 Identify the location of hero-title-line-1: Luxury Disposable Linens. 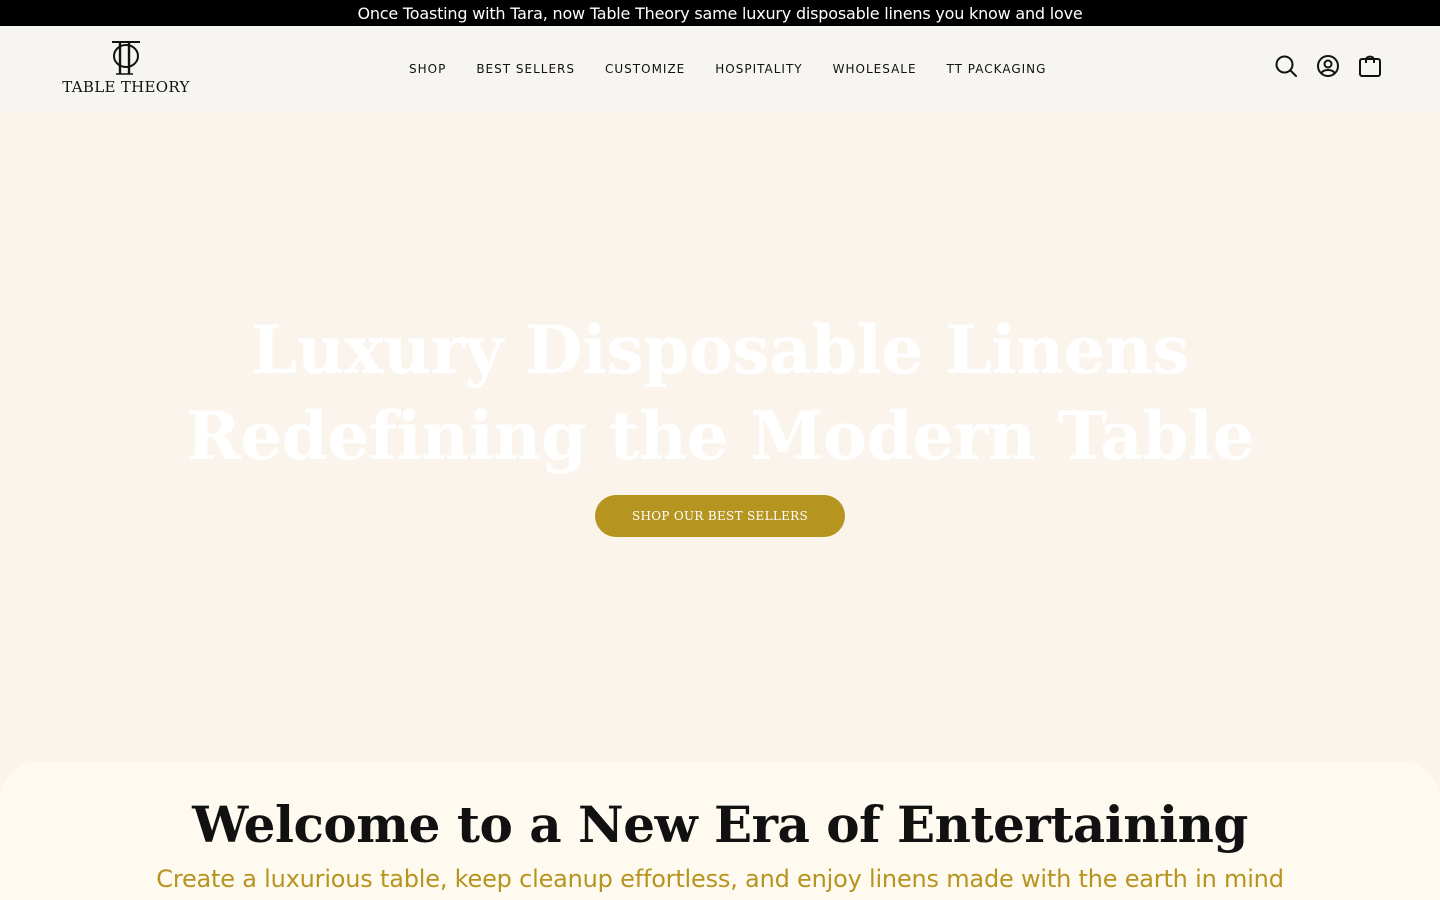
(720, 350).